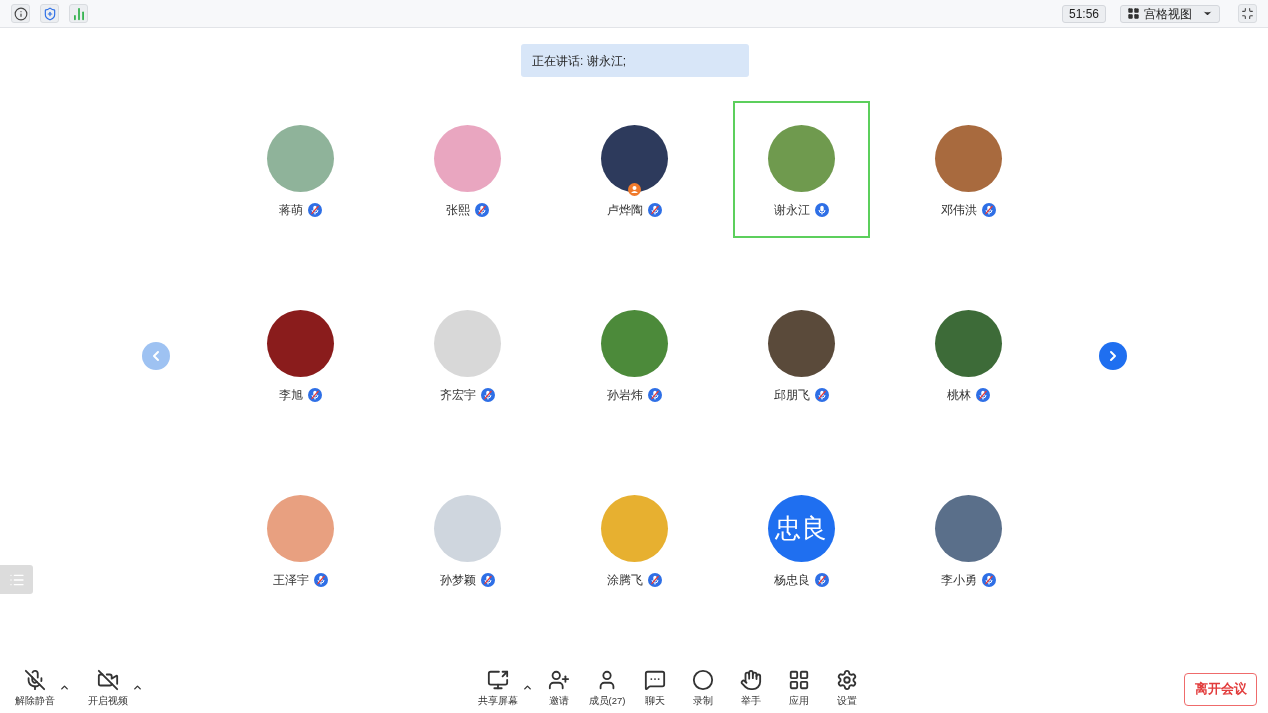  Describe the element at coordinates (108, 680) in the screenshot. I see `video-off-icon` at that location.